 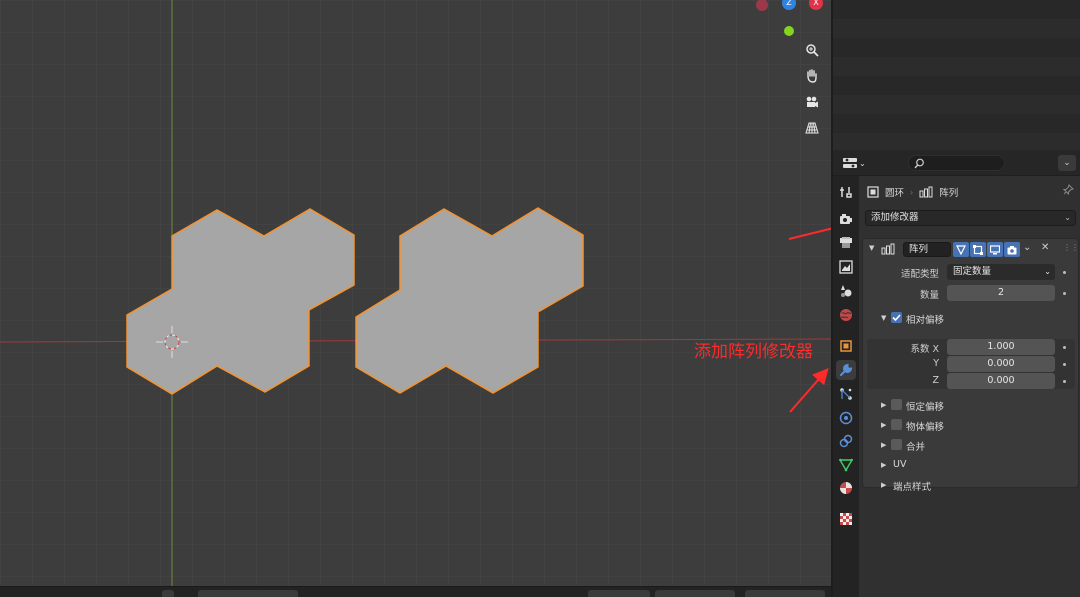 I want to click on outliner, so click(x=955, y=76).